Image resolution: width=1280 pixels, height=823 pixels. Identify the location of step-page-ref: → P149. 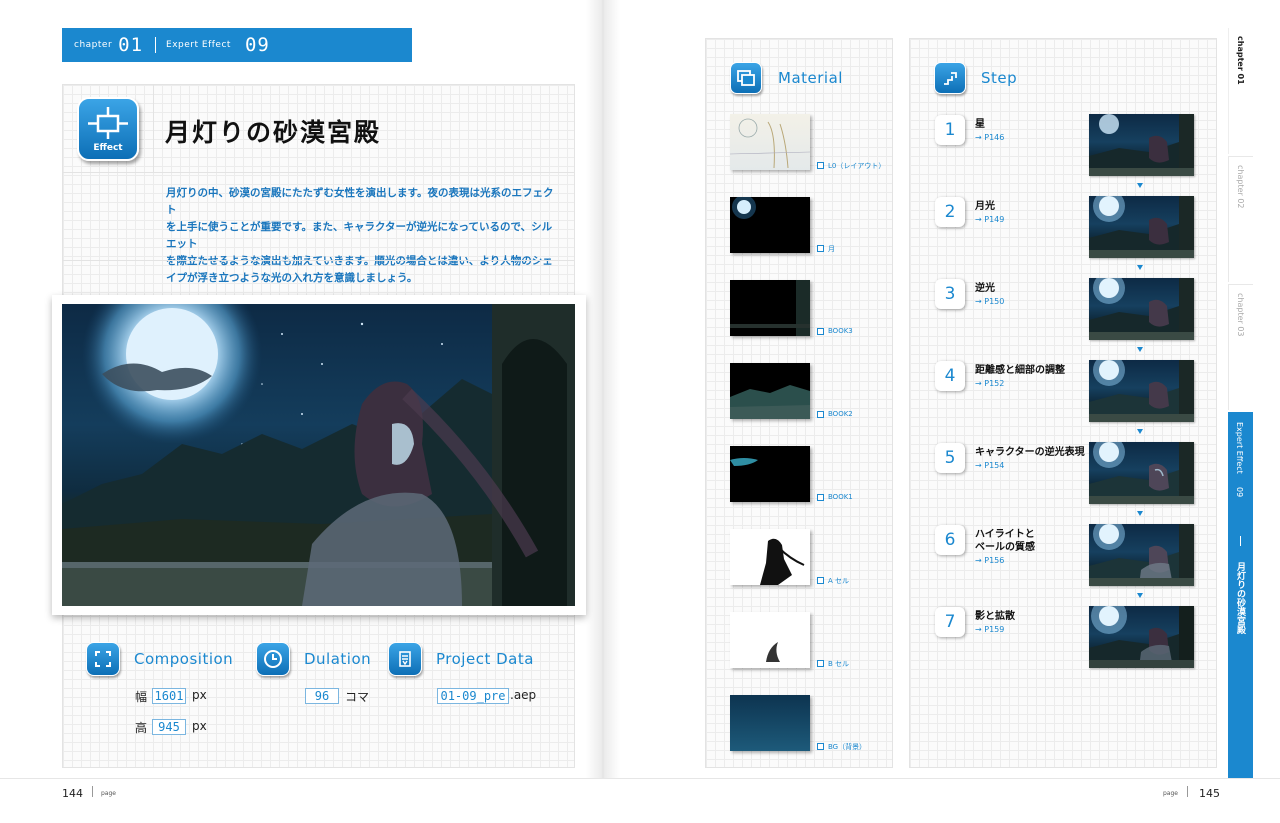
(989, 219).